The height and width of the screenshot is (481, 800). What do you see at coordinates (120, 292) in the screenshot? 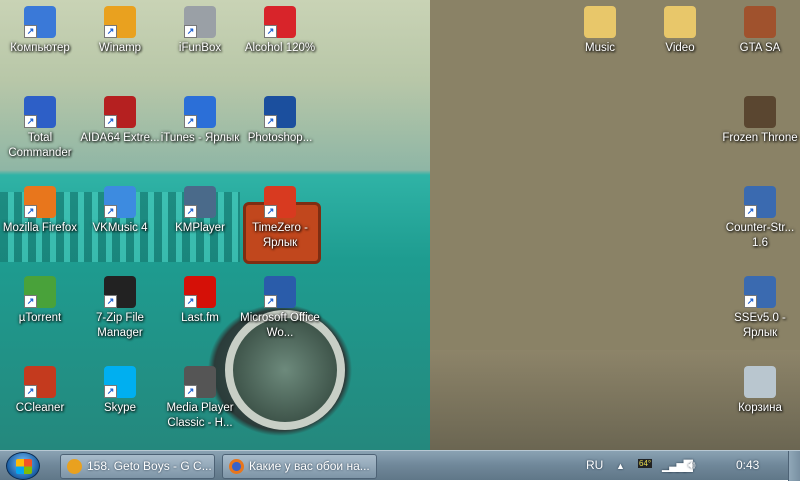
I see `7zip-icon: ↗` at bounding box center [120, 292].